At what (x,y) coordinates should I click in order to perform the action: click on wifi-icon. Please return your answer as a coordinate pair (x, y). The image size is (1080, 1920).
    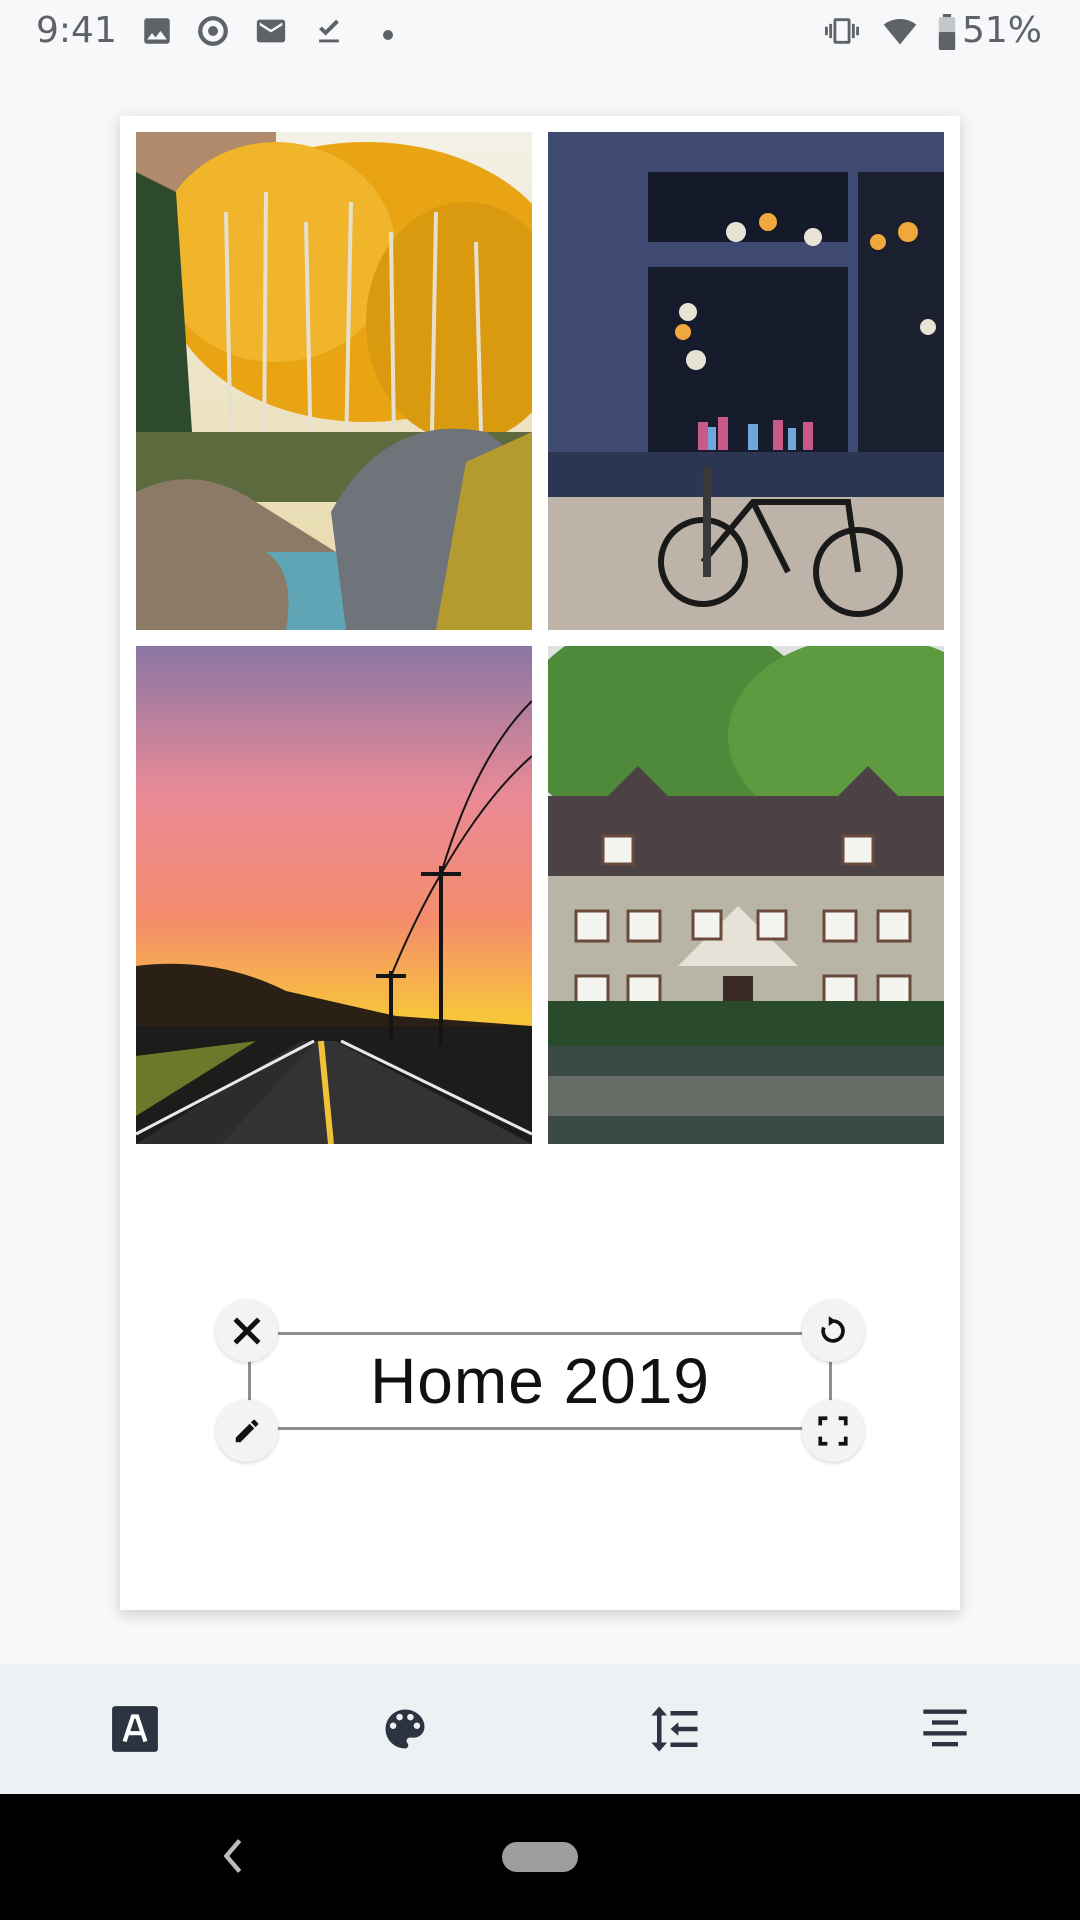
    Looking at the image, I should click on (900, 33).